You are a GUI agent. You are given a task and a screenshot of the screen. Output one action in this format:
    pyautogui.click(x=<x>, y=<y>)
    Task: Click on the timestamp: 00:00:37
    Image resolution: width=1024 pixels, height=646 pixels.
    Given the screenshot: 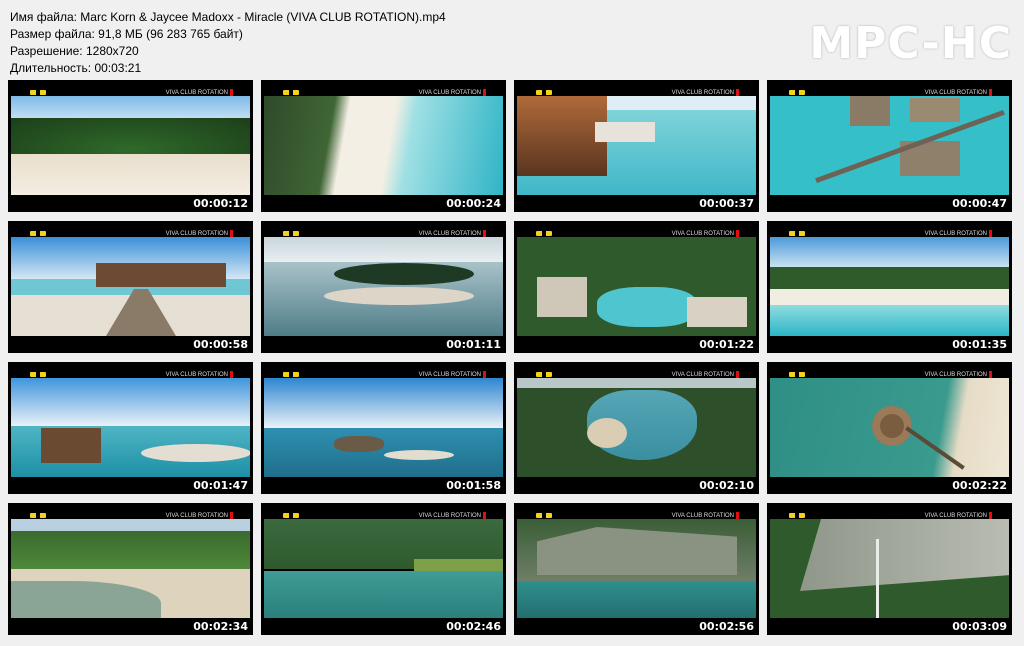 What is the action you would take?
    pyautogui.click(x=726, y=203)
    